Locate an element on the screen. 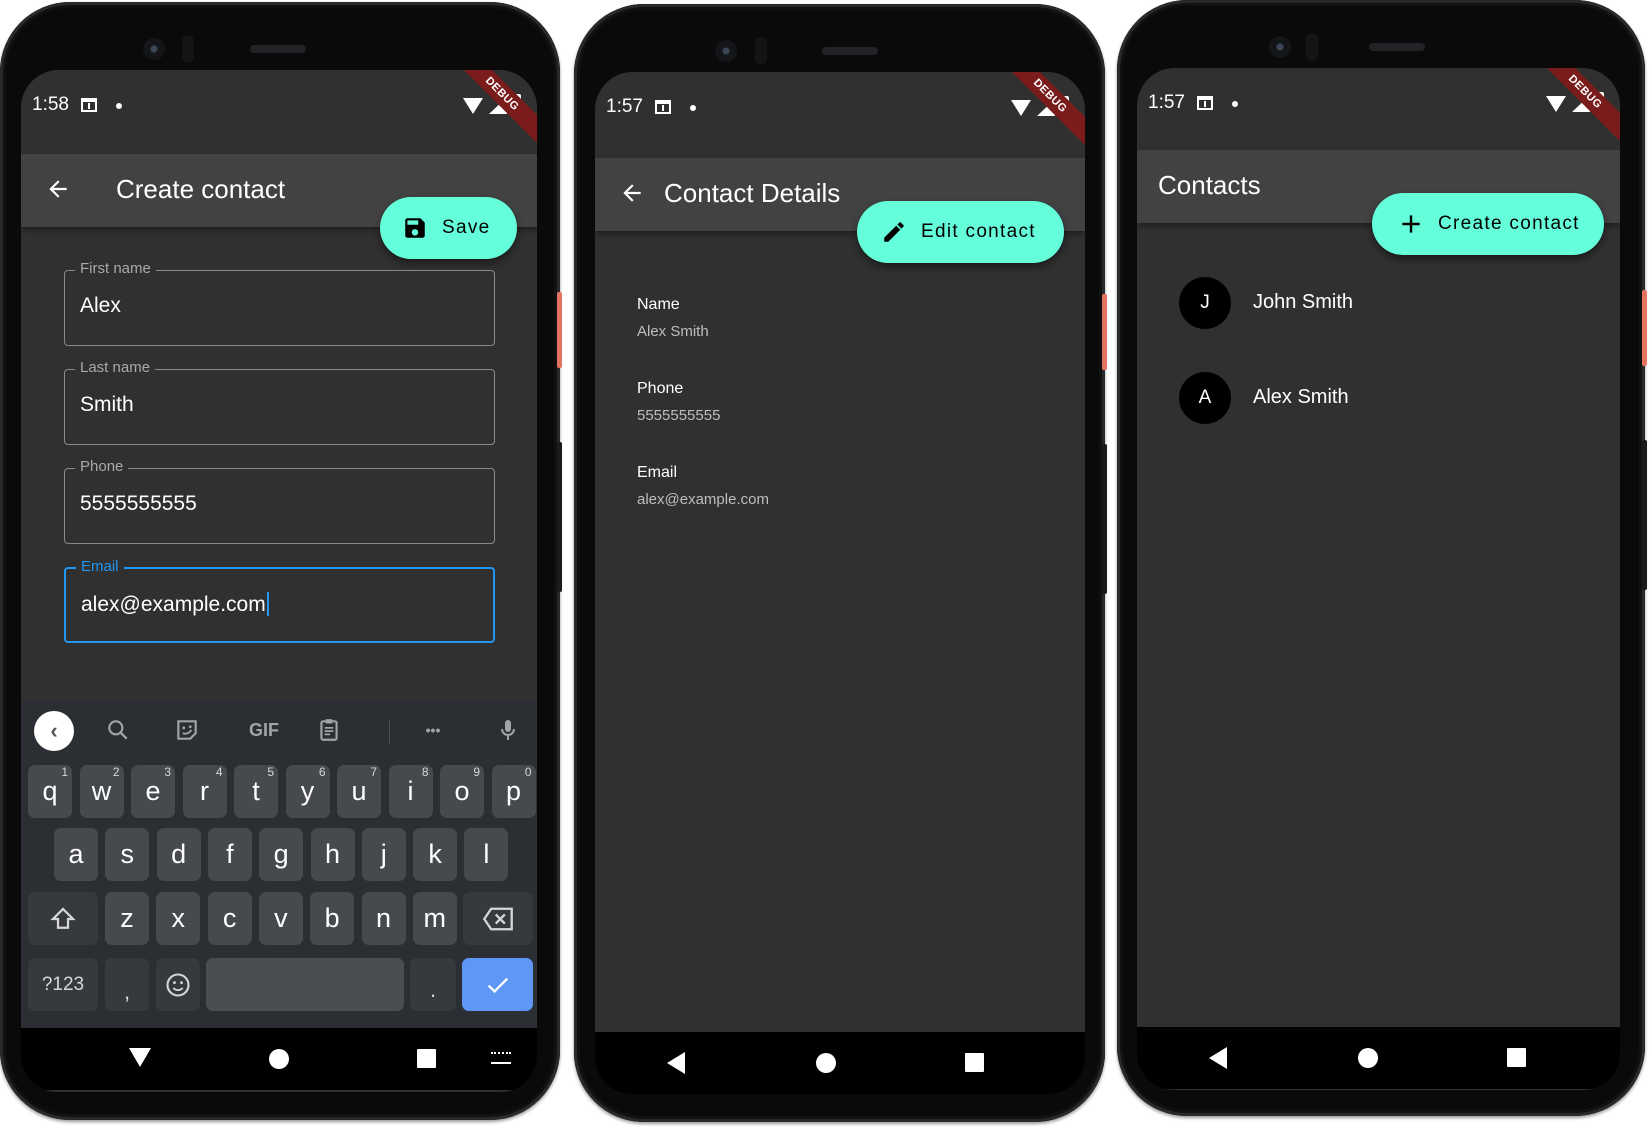 This screenshot has width=1650, height=1126. first-name-field: First name Alex is located at coordinates (279, 303).